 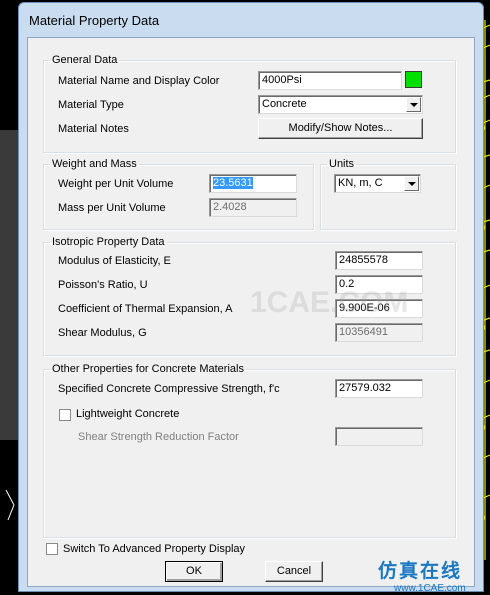 What do you see at coordinates (128, 414) in the screenshot?
I see `lightweight-concrete-label: Lightweight Concrete` at bounding box center [128, 414].